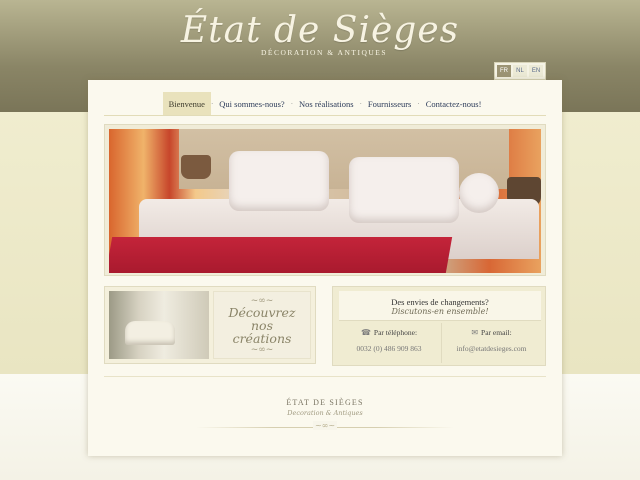 The height and width of the screenshot is (480, 640). I want to click on nav-item-fournisseurs: Fournisseurs, so click(389, 104).